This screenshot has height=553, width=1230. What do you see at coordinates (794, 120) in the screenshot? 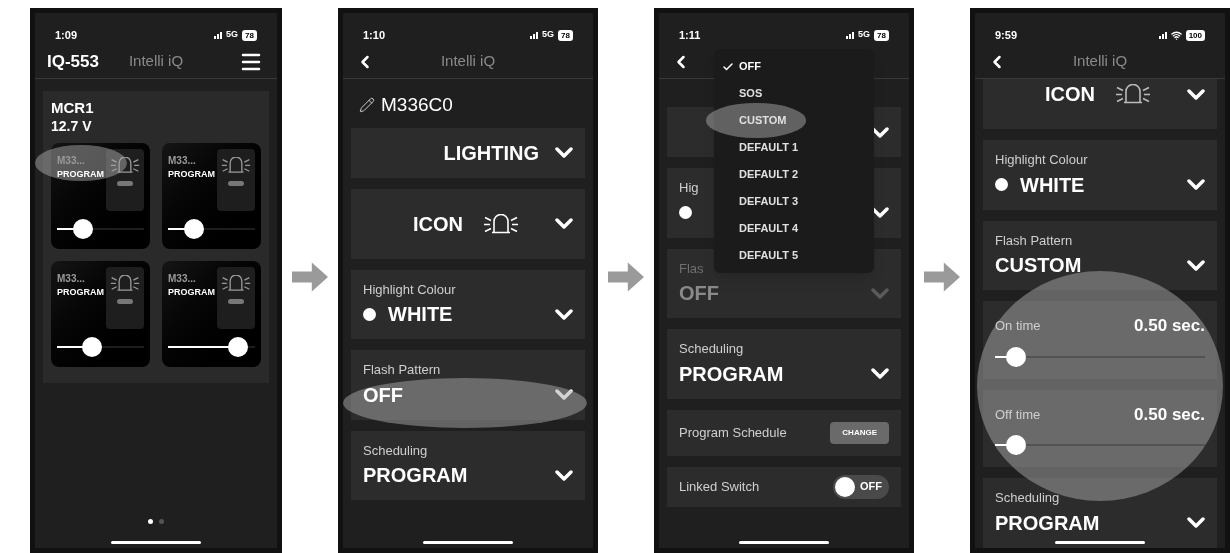
I see `menu-option: CUSTOM` at bounding box center [794, 120].